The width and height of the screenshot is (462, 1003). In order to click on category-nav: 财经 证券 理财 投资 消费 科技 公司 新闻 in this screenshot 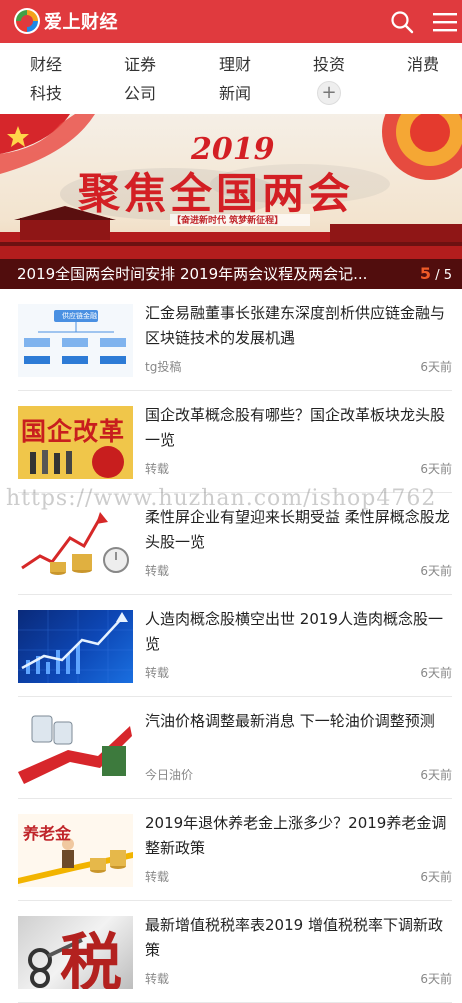, I will do `click(231, 78)`.